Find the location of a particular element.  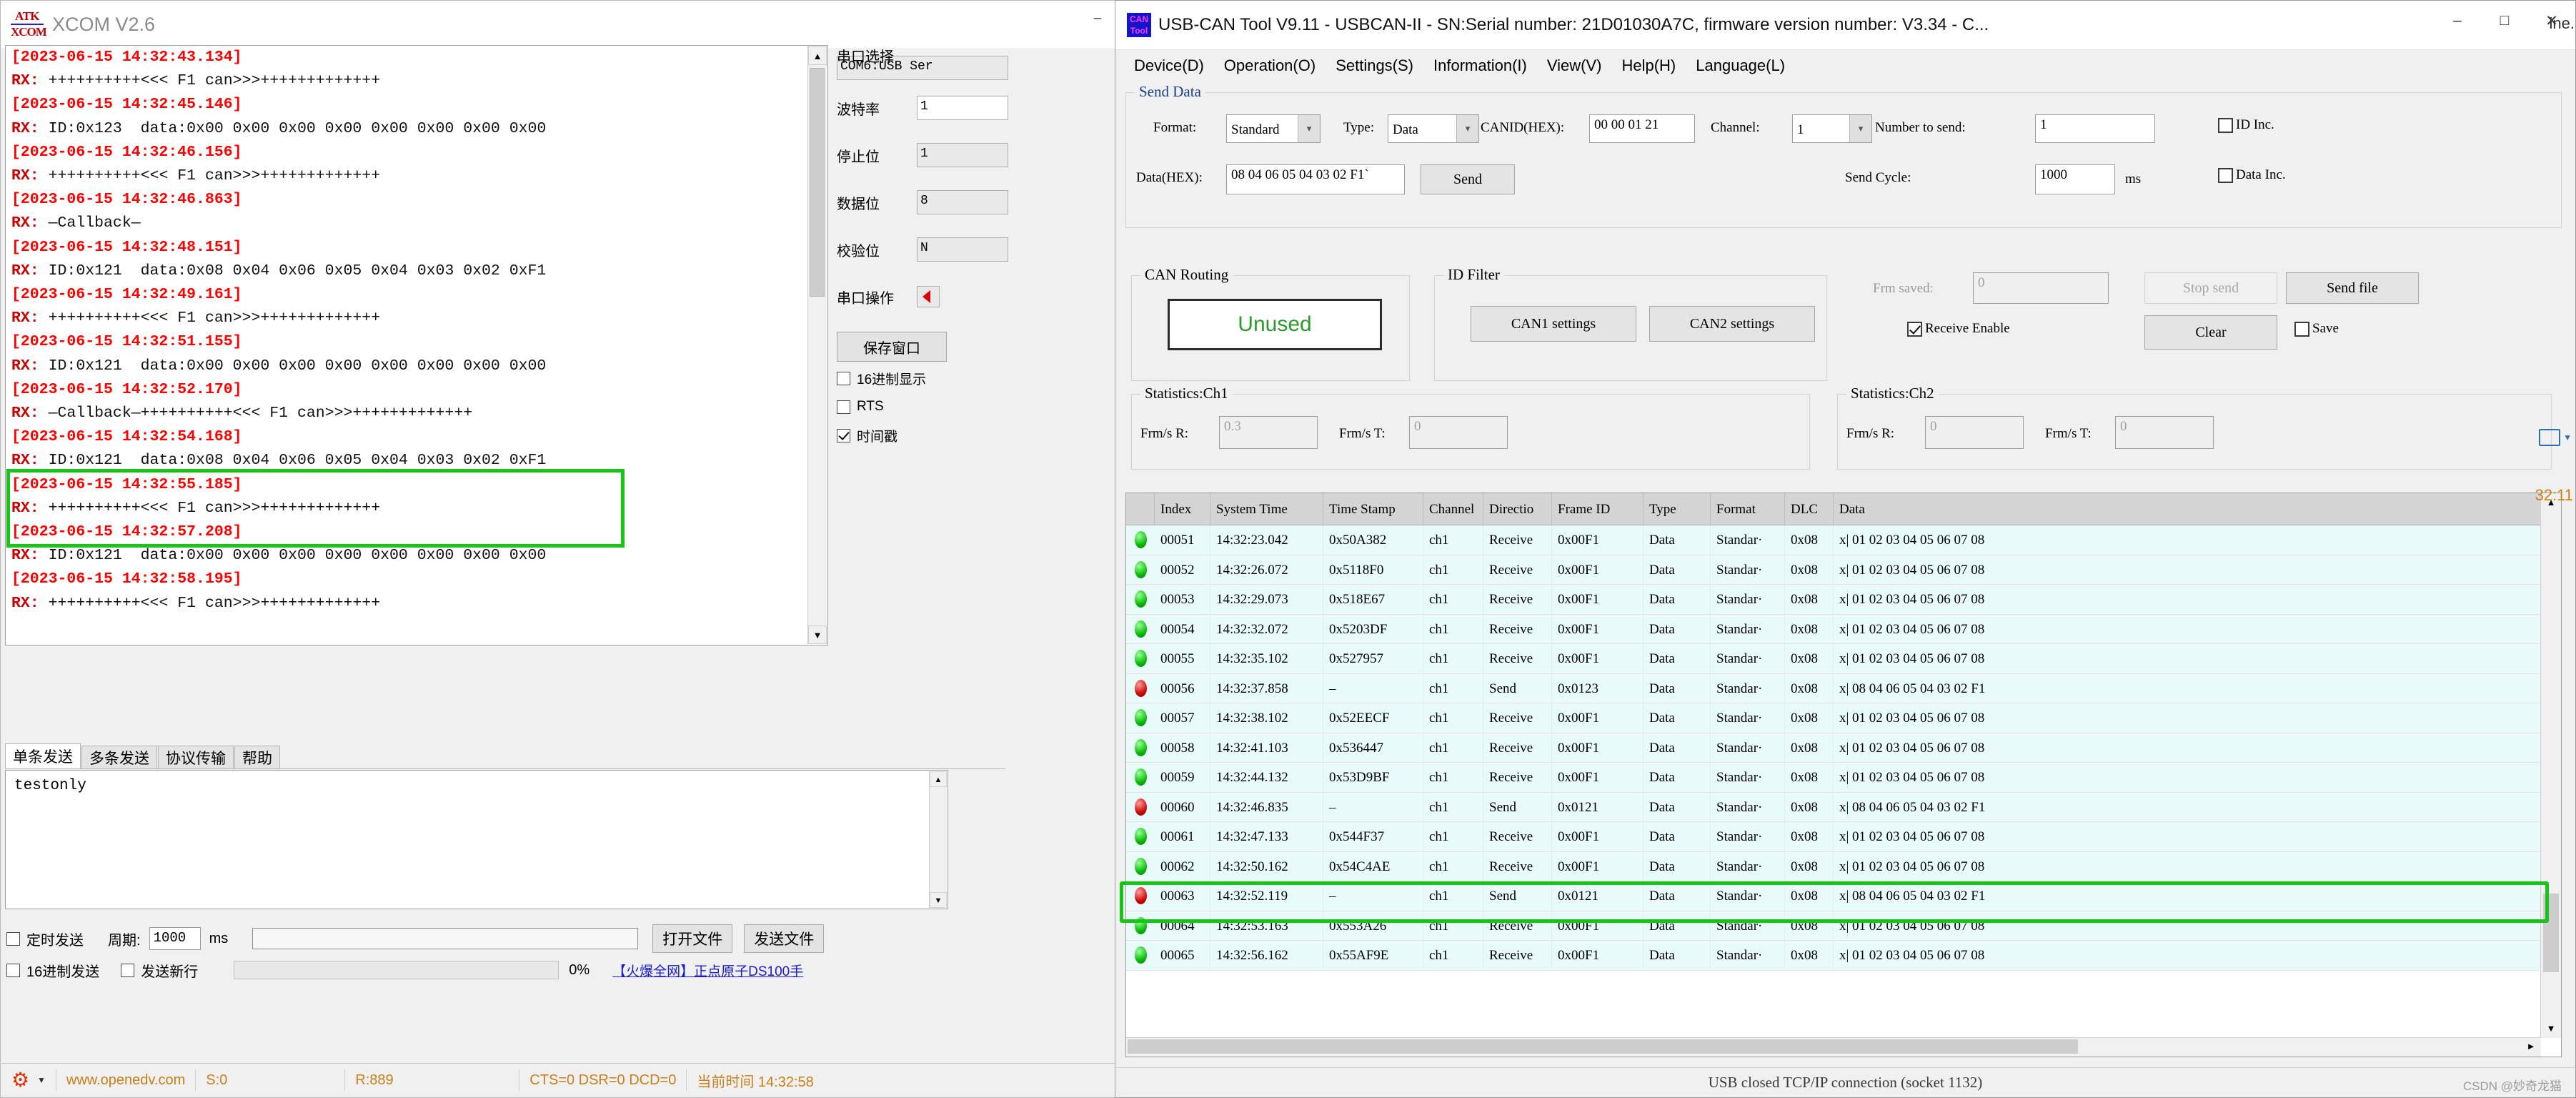

cell-system_time: 14:32:38.102 is located at coordinates (1266, 718).